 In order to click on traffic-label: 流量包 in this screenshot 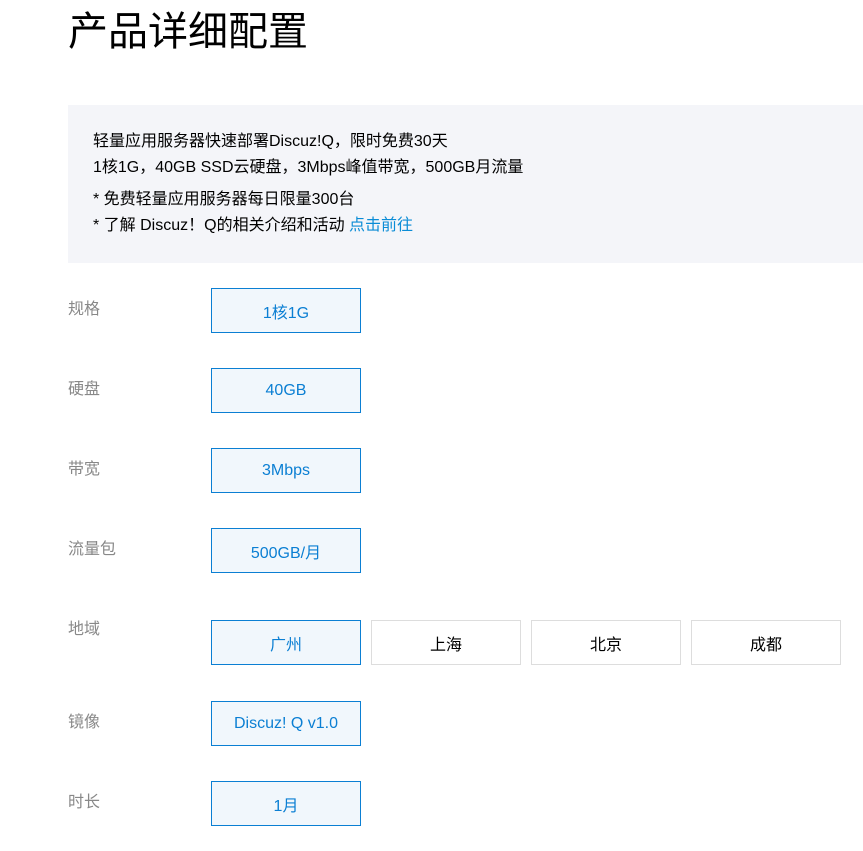, I will do `click(92, 549)`.